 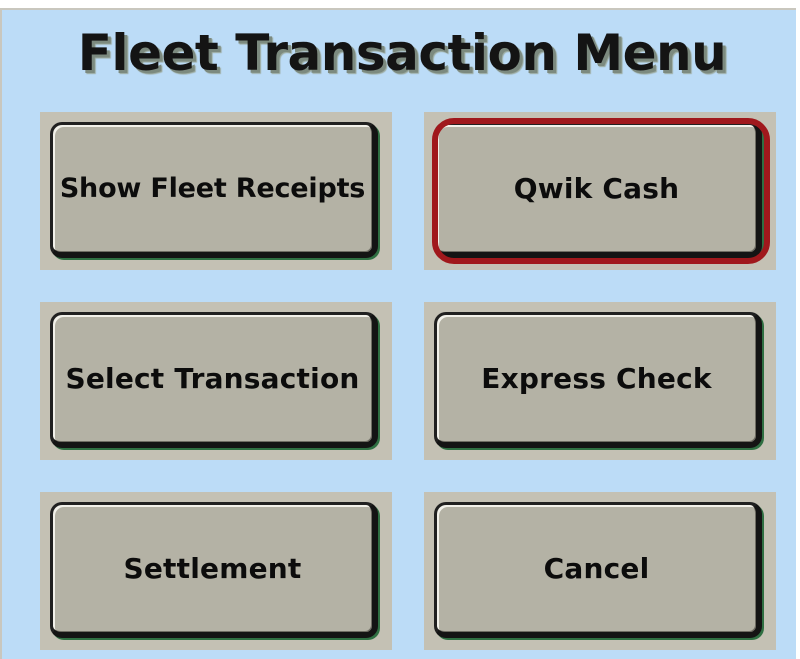 I want to click on show-fleet-receipts-frame: Show Fleet Receipts, so click(x=216, y=191).